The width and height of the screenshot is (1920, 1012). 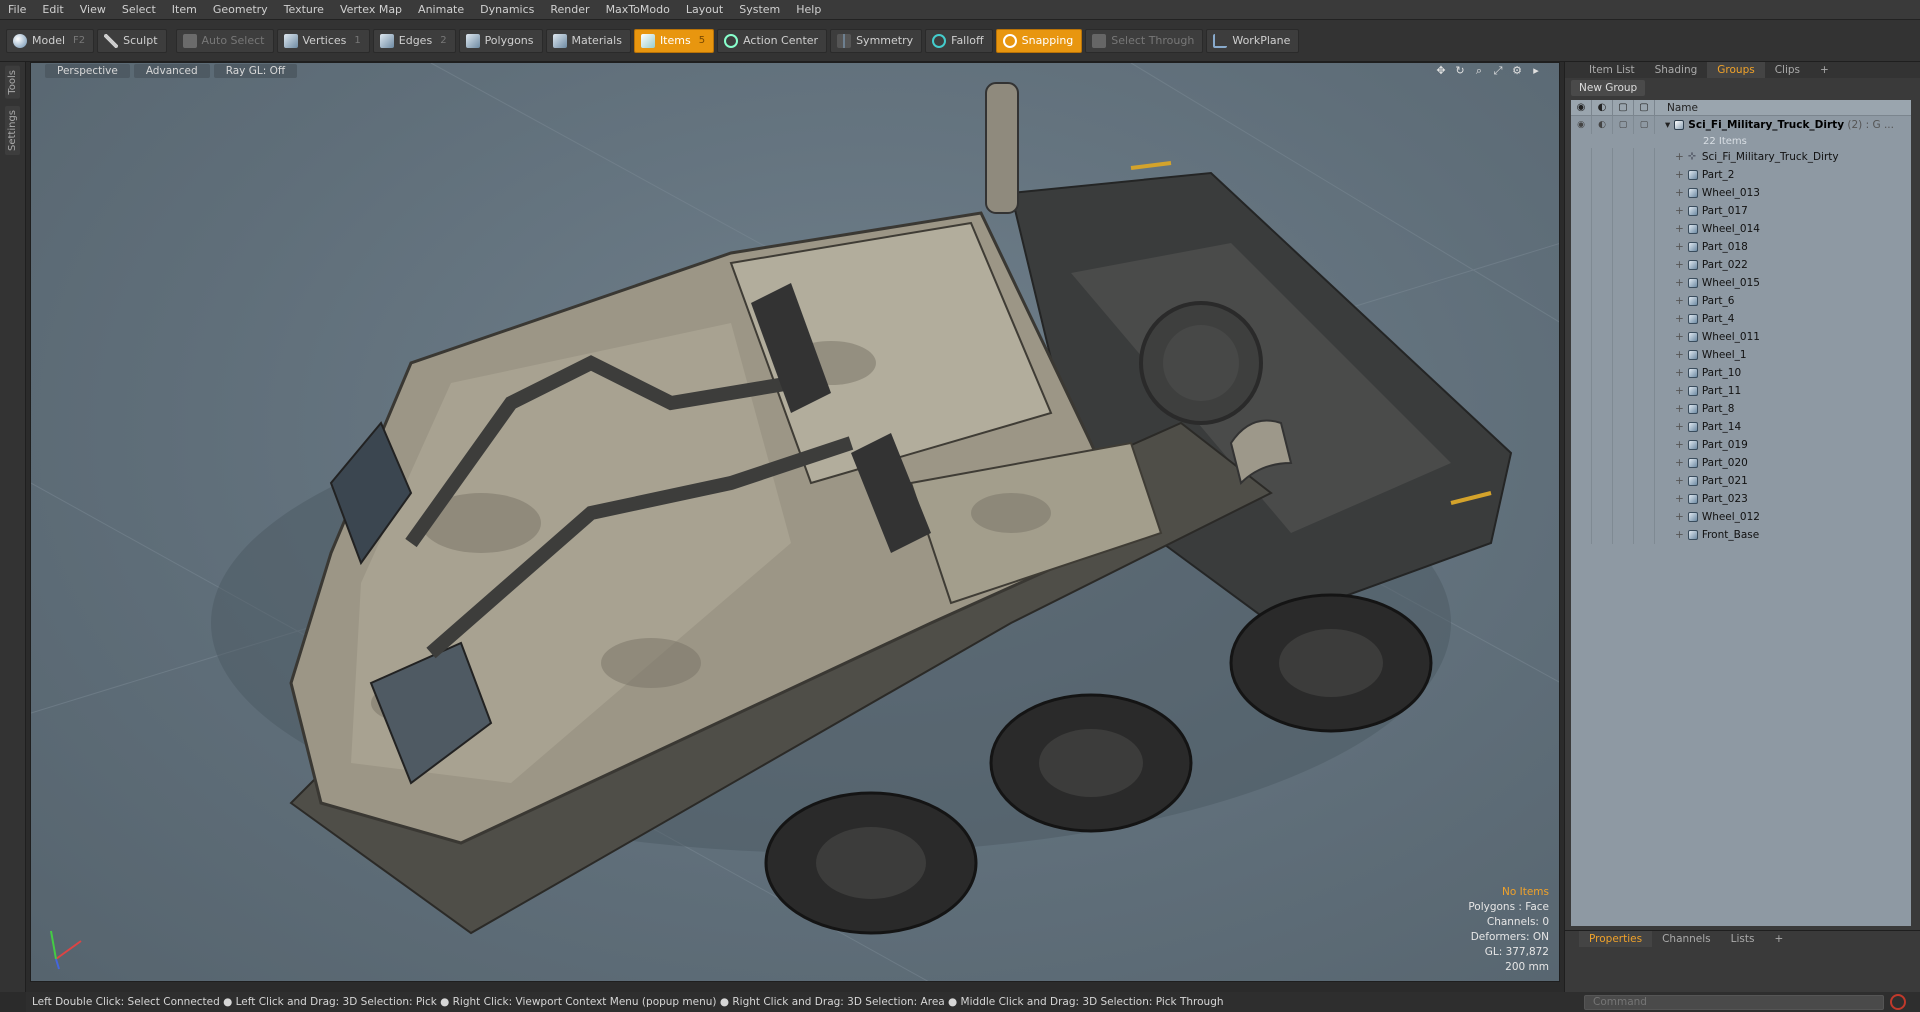 What do you see at coordinates (1741, 463) in the screenshot?
I see `list-item: + Part_020` at bounding box center [1741, 463].